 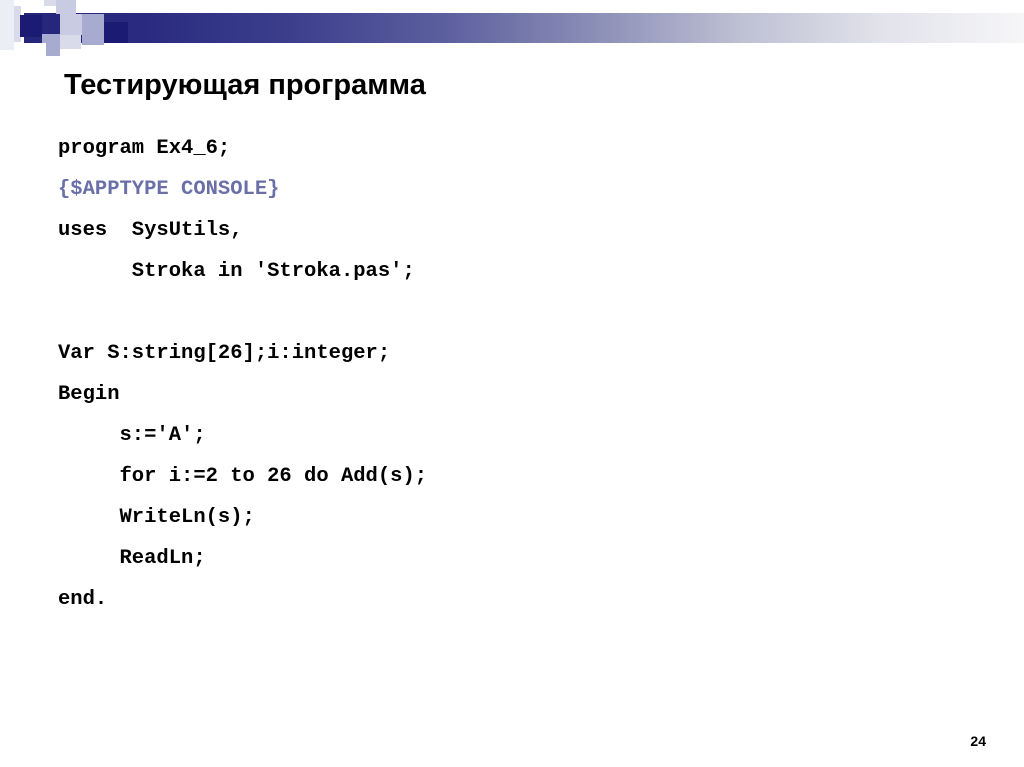 What do you see at coordinates (89, 394) in the screenshot?
I see `code-line: Begin` at bounding box center [89, 394].